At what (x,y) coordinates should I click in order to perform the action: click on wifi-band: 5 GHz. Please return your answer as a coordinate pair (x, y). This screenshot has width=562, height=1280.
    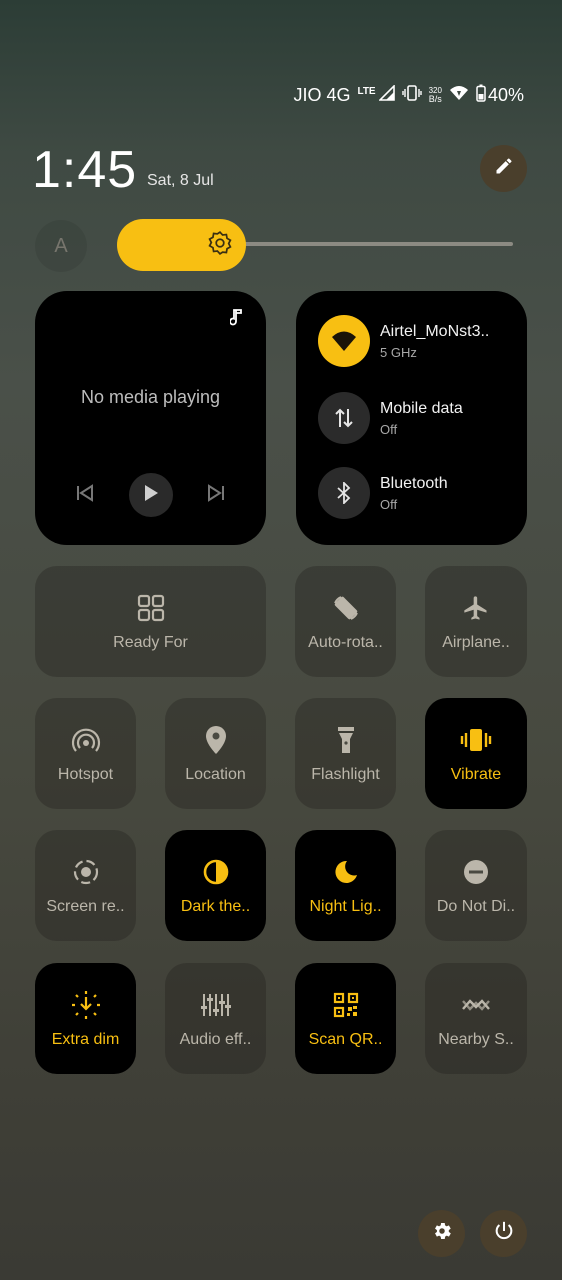
    Looking at the image, I should click on (398, 352).